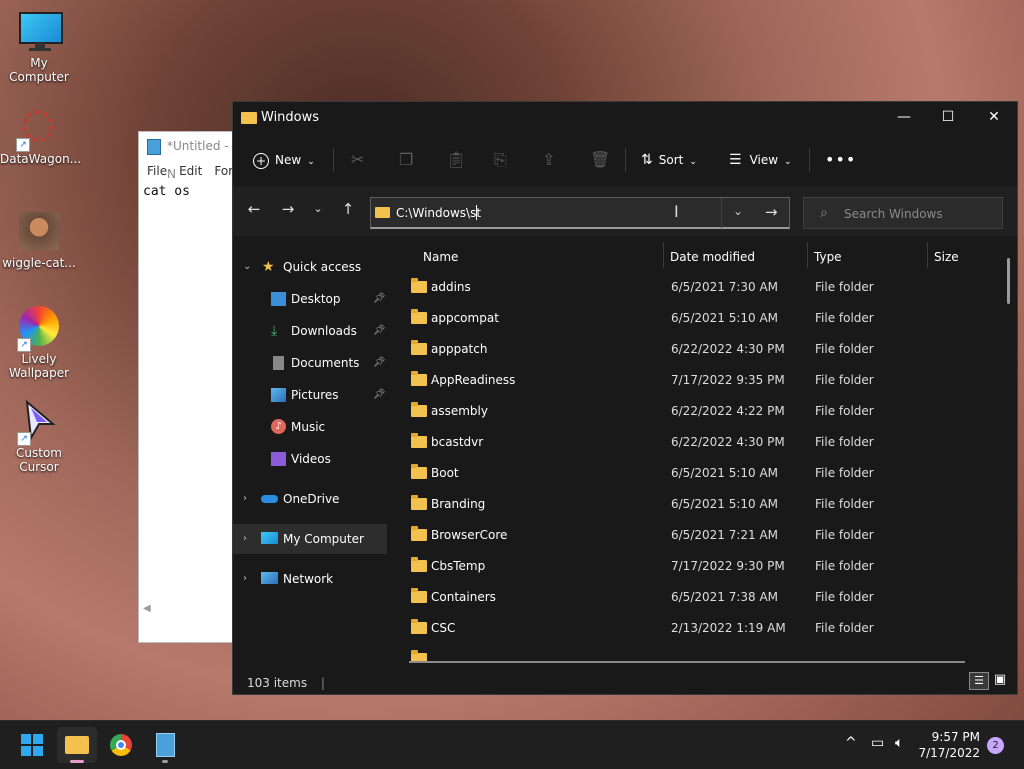  What do you see at coordinates (310, 267) in the screenshot?
I see `sidebar-item-quick-access: ⌄ ★ Quick access` at bounding box center [310, 267].